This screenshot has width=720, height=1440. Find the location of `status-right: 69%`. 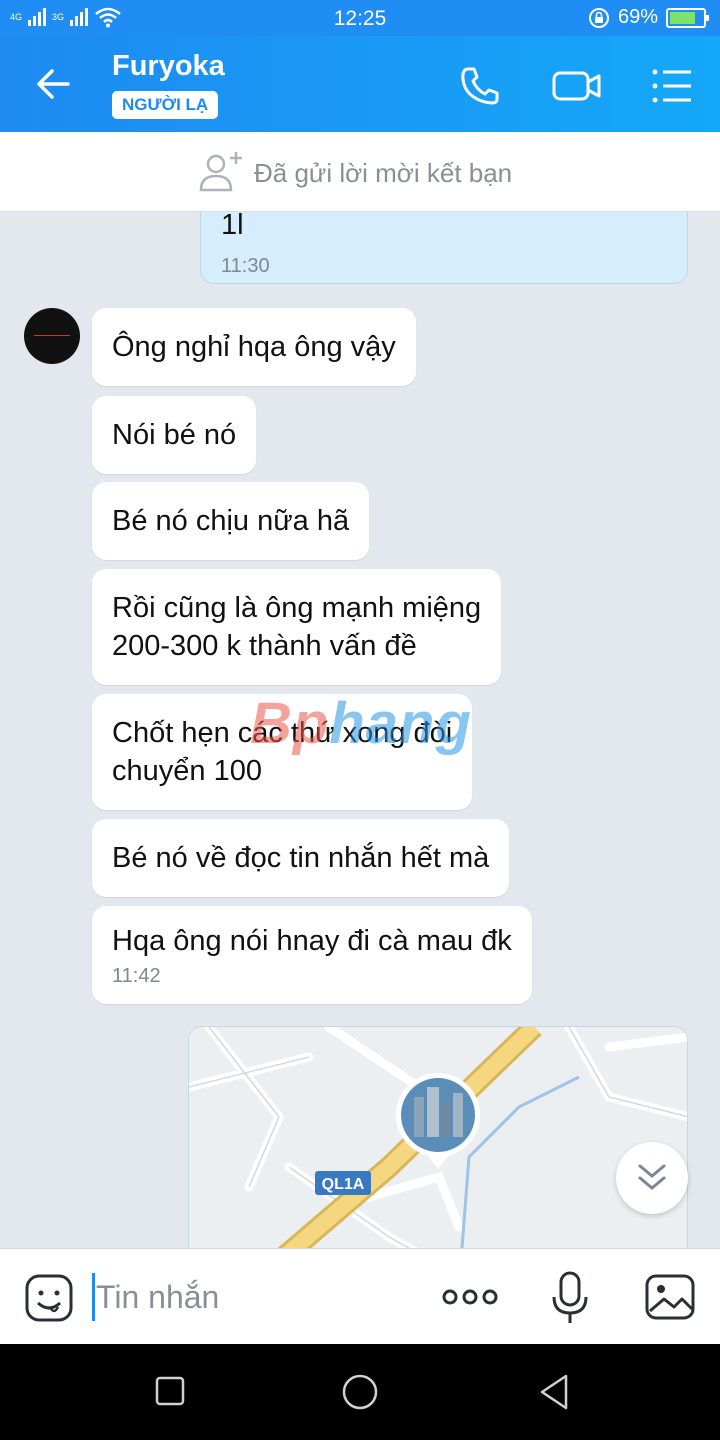

status-right: 69% is located at coordinates (648, 17).